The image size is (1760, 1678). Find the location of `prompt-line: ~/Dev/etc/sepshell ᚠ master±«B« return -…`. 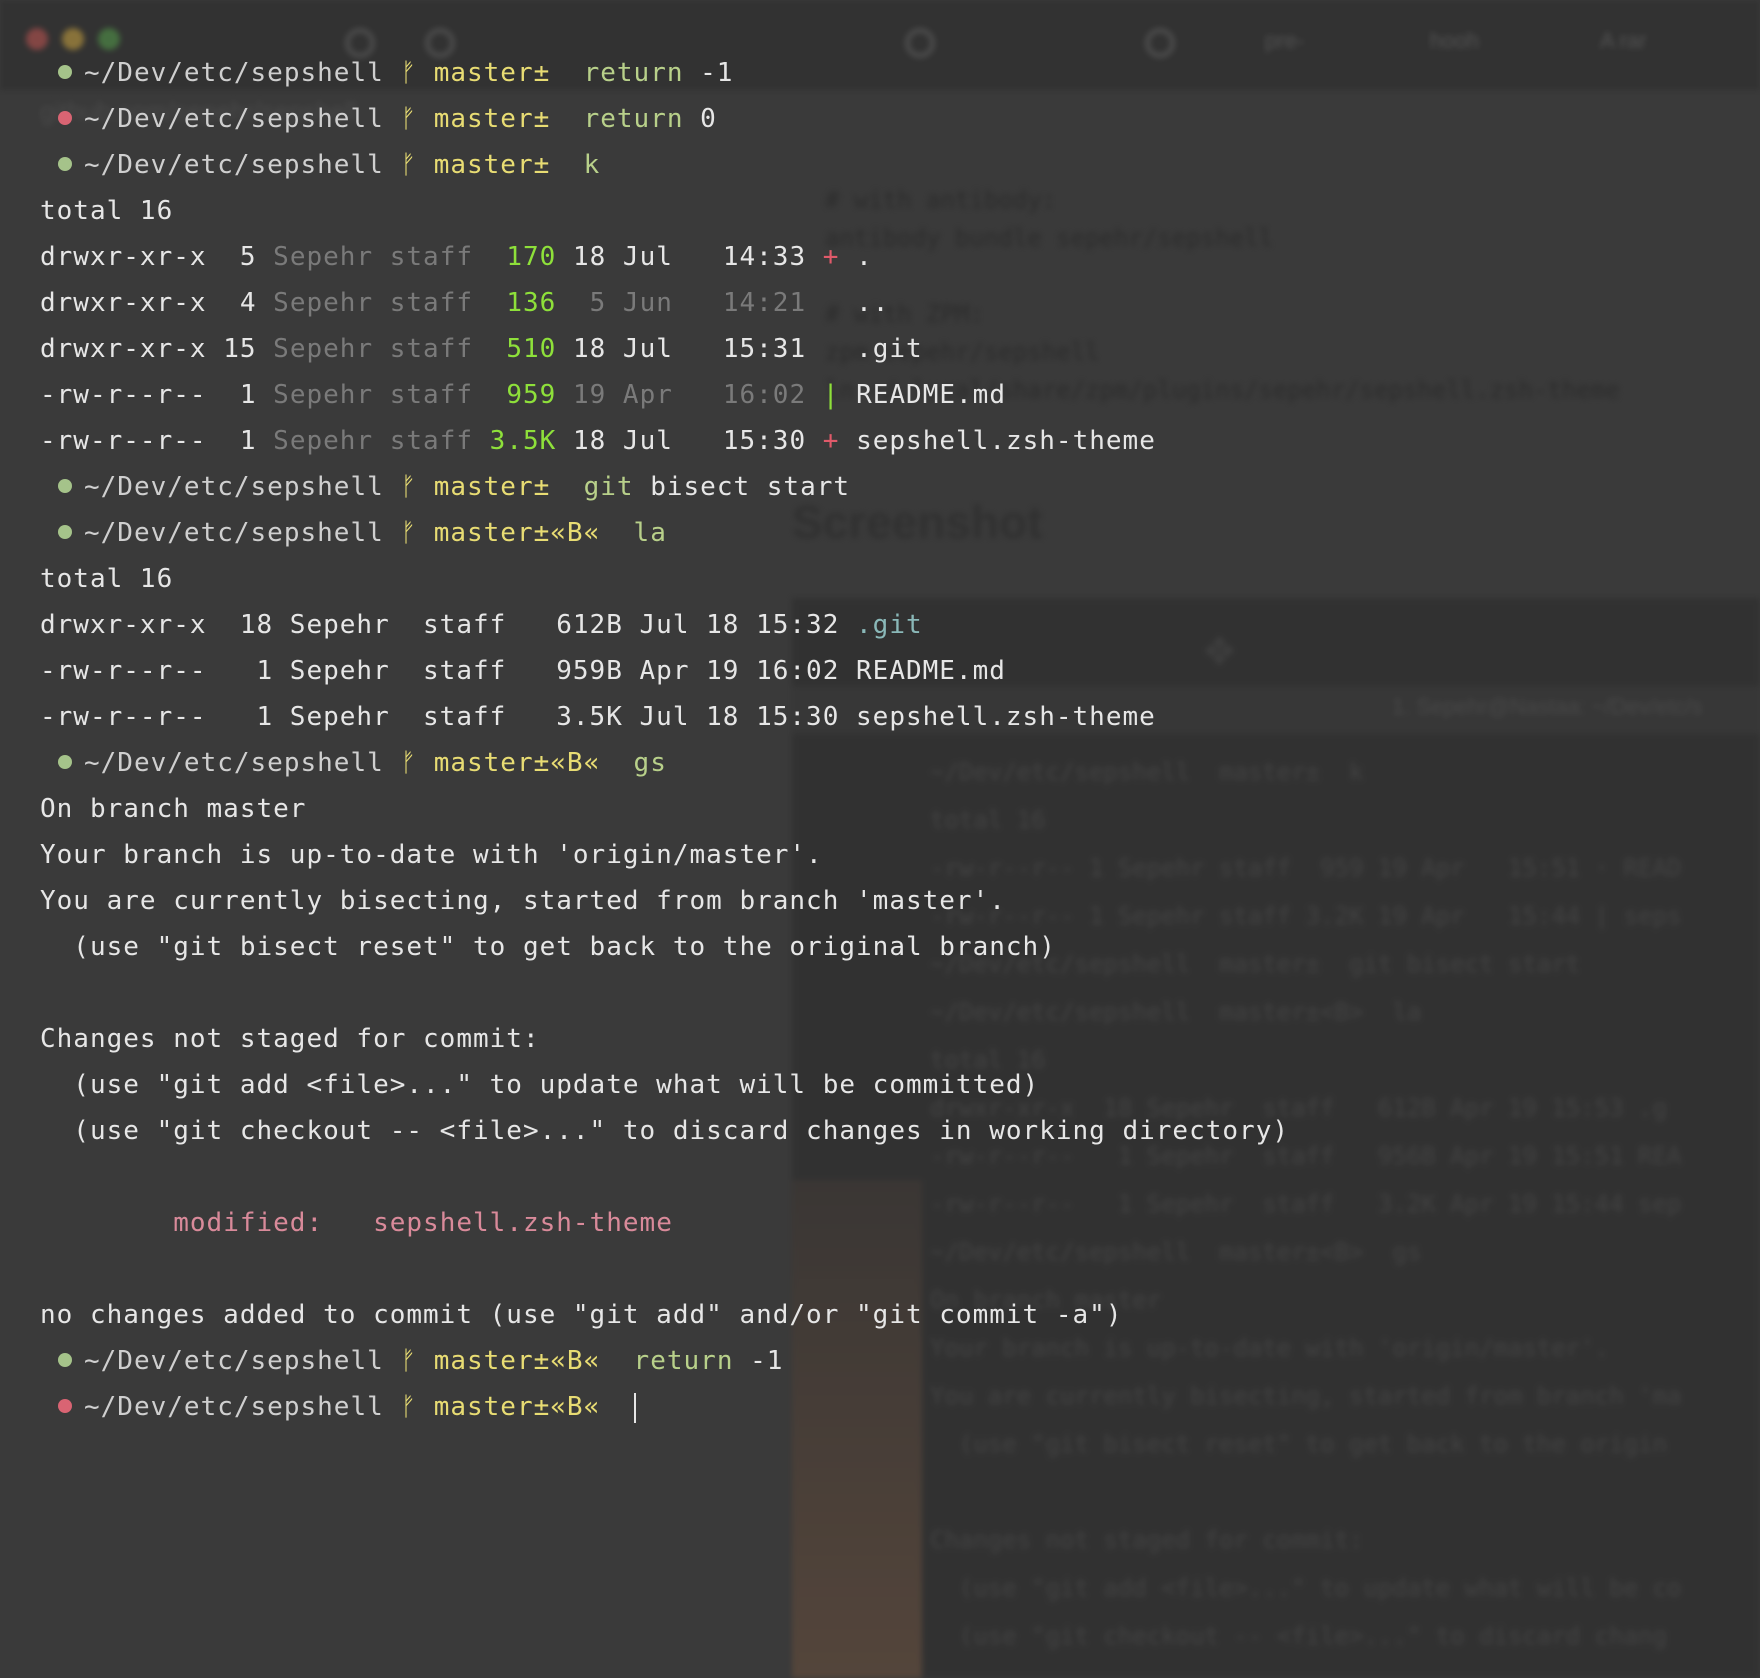

prompt-line: ~/Dev/etc/sepshell ᚠ master±«B« return -… is located at coordinates (411, 1361).